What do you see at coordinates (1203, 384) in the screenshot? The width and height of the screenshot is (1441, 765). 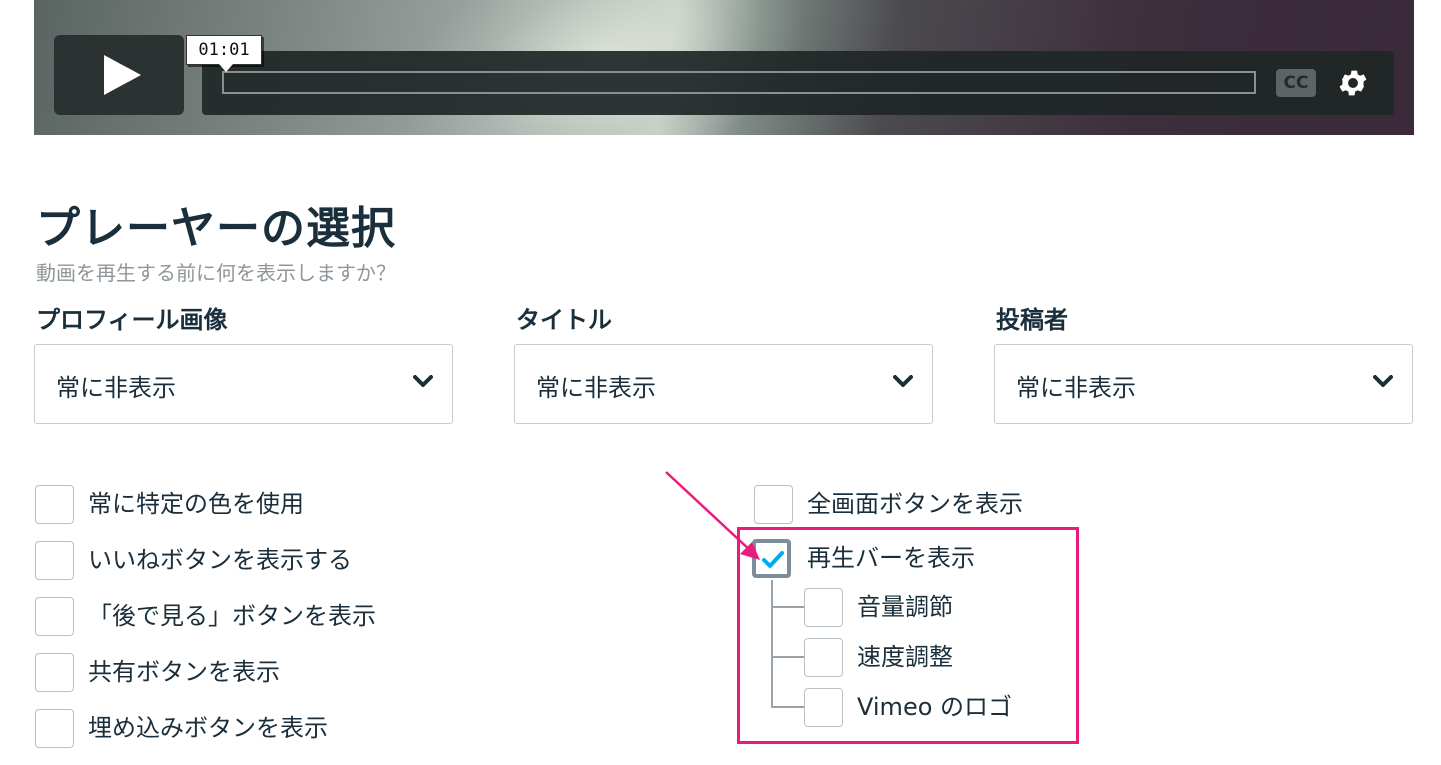 I see `byline-select: 常に非表示` at bounding box center [1203, 384].